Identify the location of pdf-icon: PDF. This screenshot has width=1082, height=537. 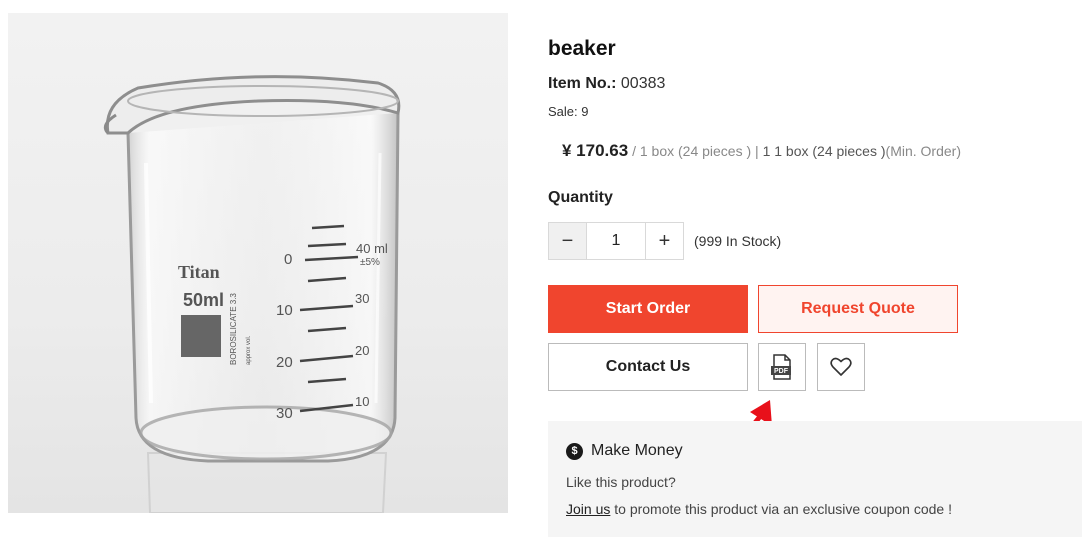
(781, 367).